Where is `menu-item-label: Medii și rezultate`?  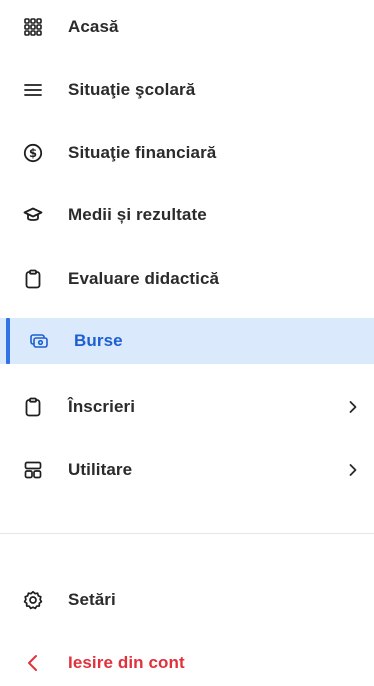
menu-item-label: Medii și rezultate is located at coordinates (137, 214).